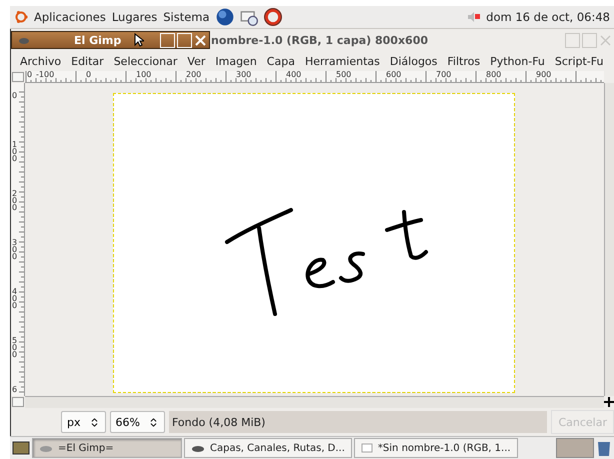  Describe the element at coordinates (139, 40) in the screenshot. I see `cursor-icon` at that location.